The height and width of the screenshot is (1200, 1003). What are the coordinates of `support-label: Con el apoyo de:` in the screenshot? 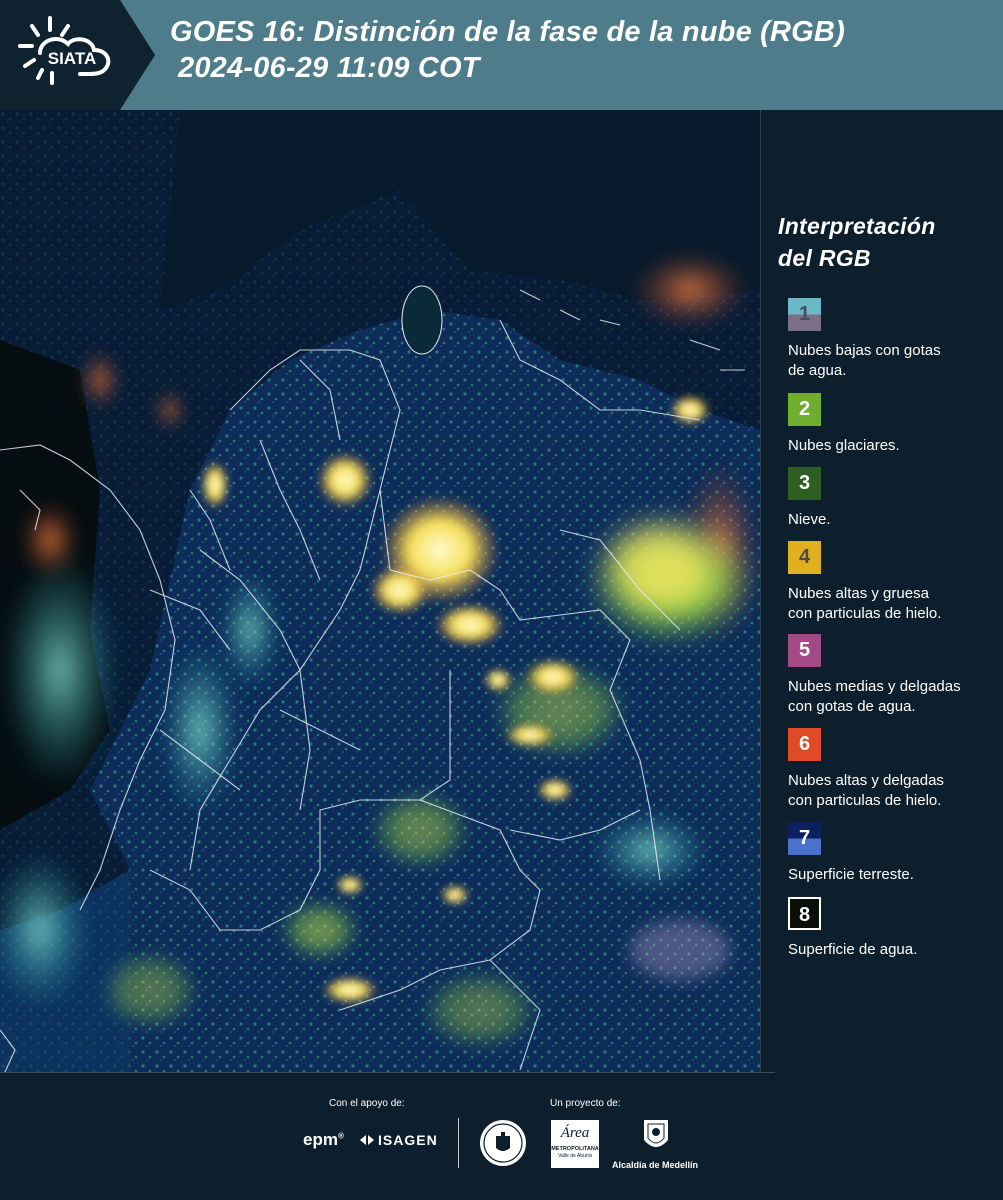 It's located at (367, 1103).